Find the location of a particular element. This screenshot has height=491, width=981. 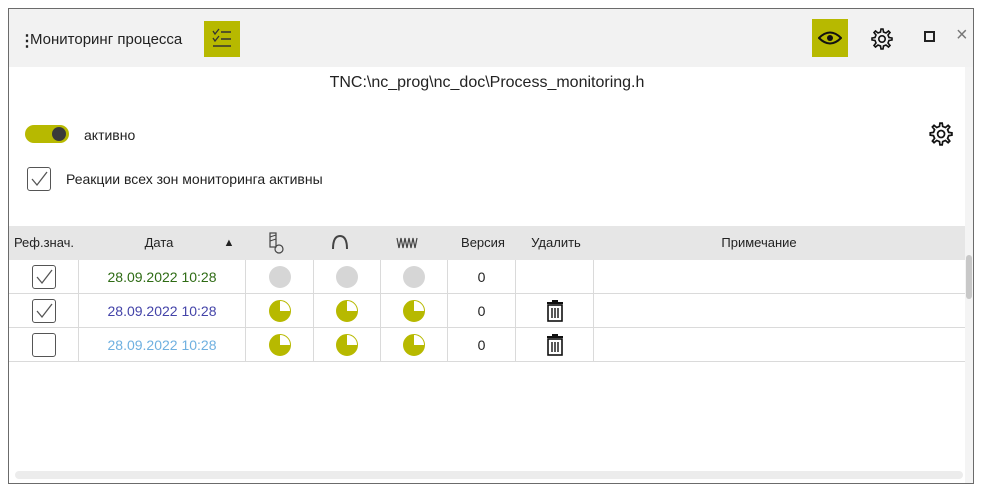

window-settings-button is located at coordinates (881, 39).